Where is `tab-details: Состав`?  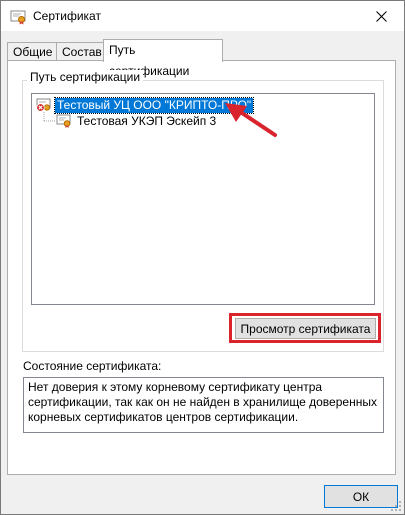
tab-details: Состав is located at coordinates (80, 51).